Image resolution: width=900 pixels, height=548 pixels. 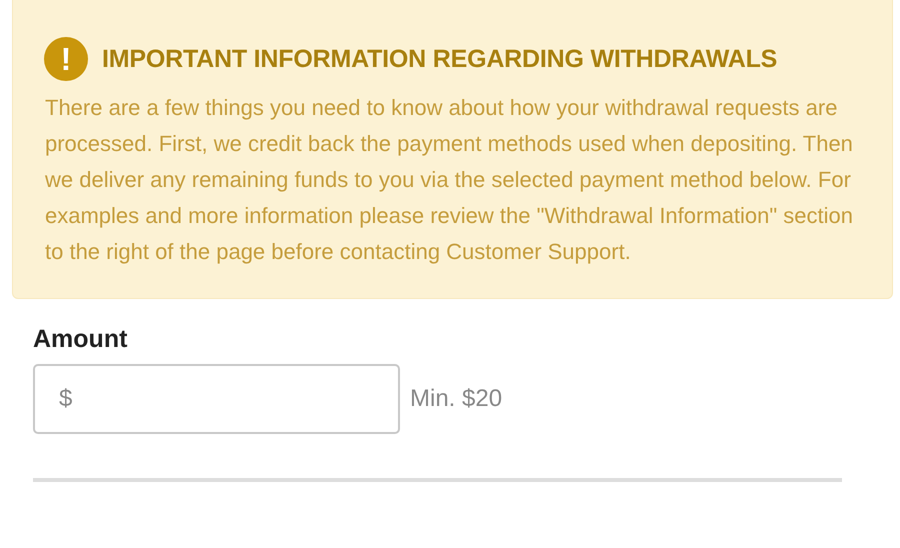 What do you see at coordinates (66, 59) in the screenshot?
I see `warning-icon: !` at bounding box center [66, 59].